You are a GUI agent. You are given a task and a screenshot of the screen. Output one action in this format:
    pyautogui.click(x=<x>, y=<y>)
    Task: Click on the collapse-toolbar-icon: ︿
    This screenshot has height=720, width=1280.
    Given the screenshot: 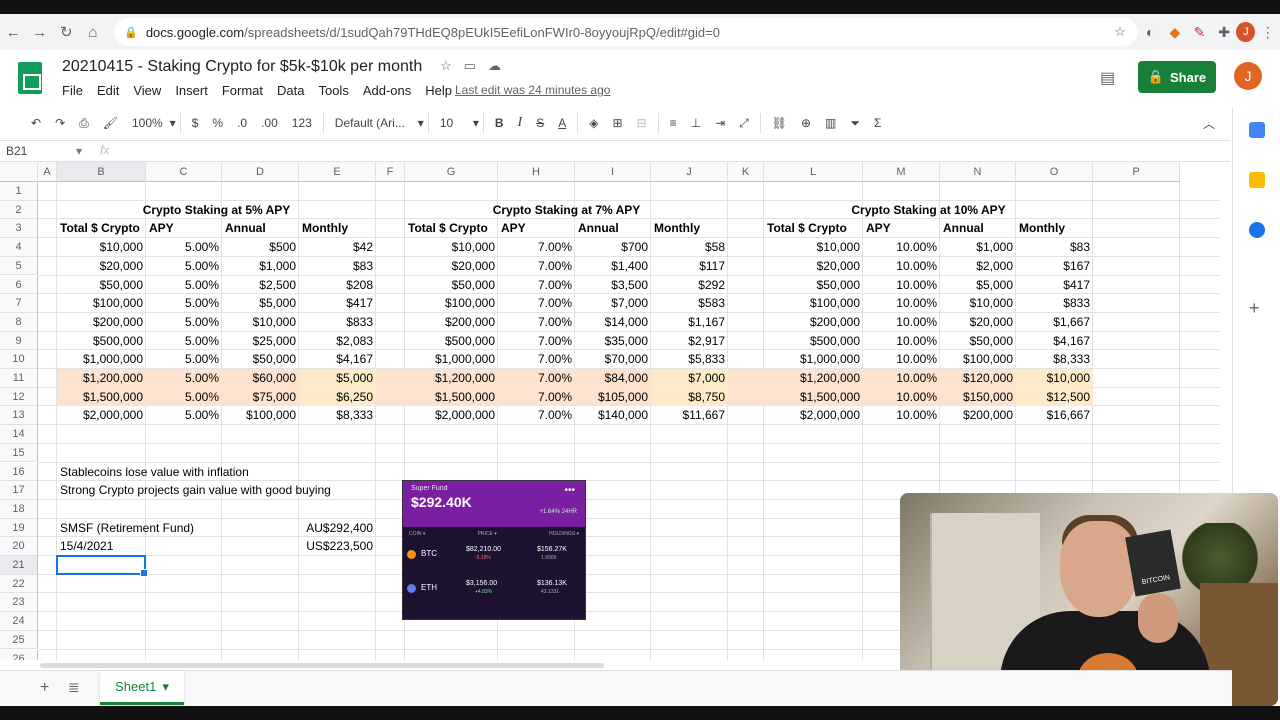 What is the action you would take?
    pyautogui.click(x=1209, y=123)
    